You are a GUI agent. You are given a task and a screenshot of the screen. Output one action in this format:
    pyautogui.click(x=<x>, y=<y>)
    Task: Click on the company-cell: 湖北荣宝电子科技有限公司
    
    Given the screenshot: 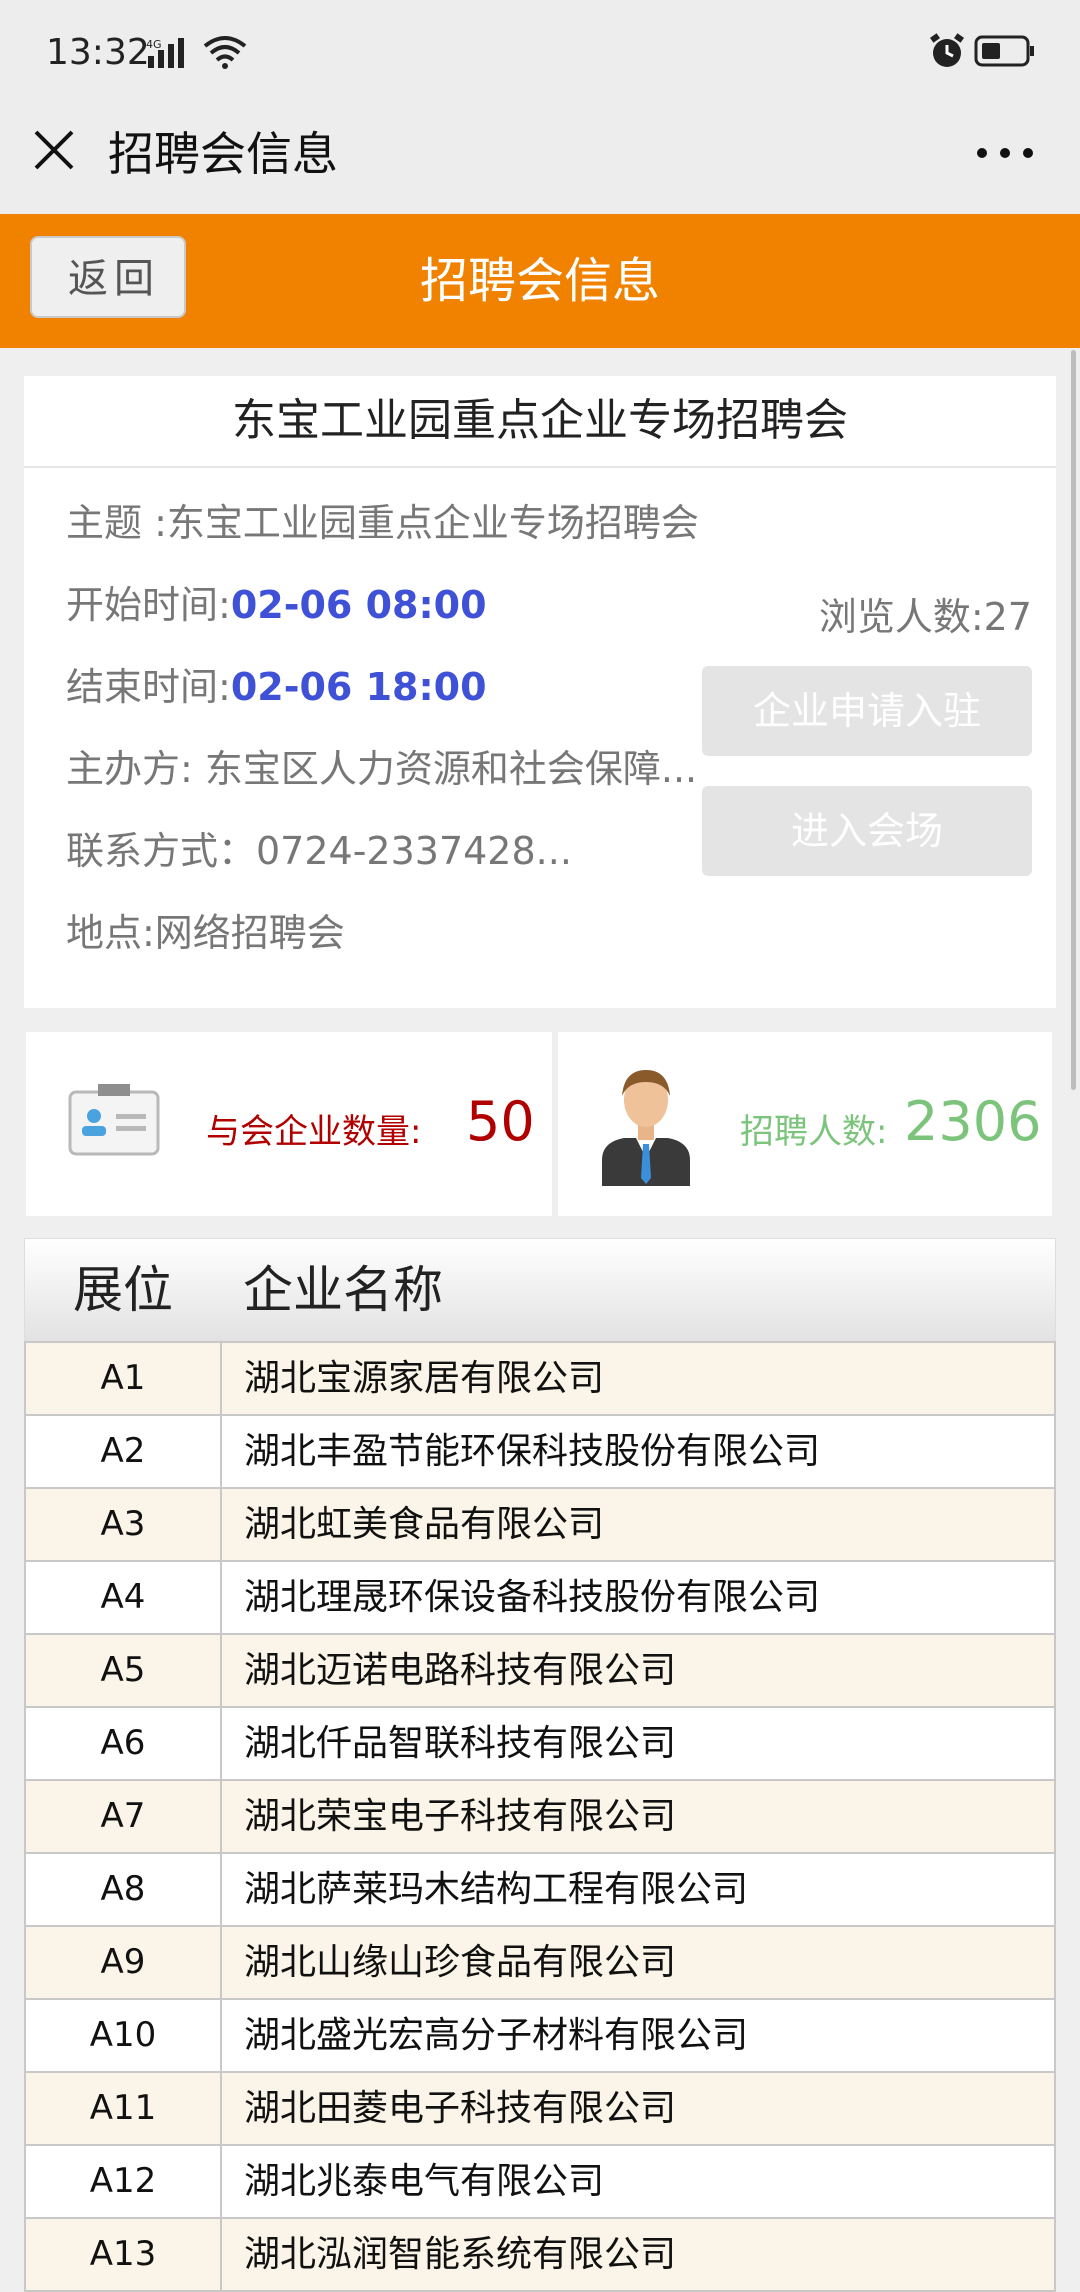 What is the action you would take?
    pyautogui.click(x=460, y=1816)
    